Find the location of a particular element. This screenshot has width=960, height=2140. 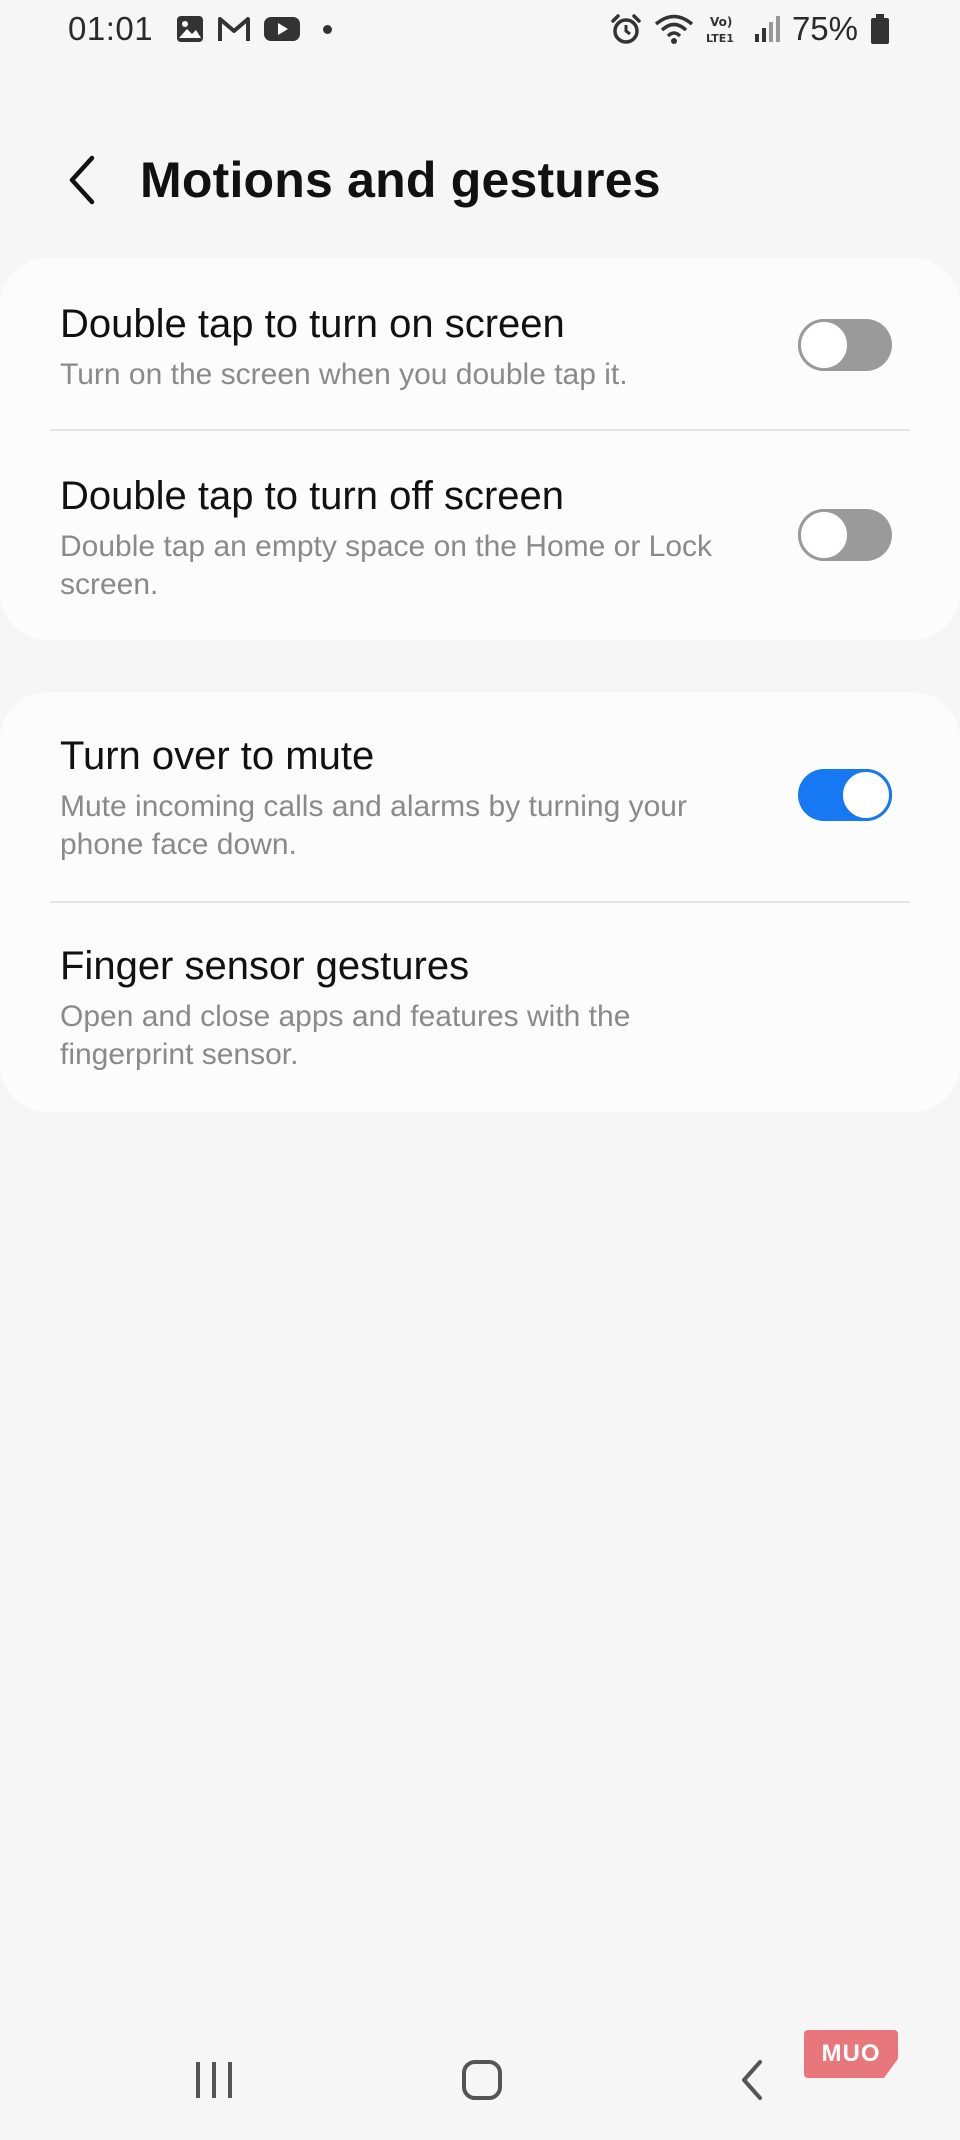

gmail-icon is located at coordinates (234, 29).